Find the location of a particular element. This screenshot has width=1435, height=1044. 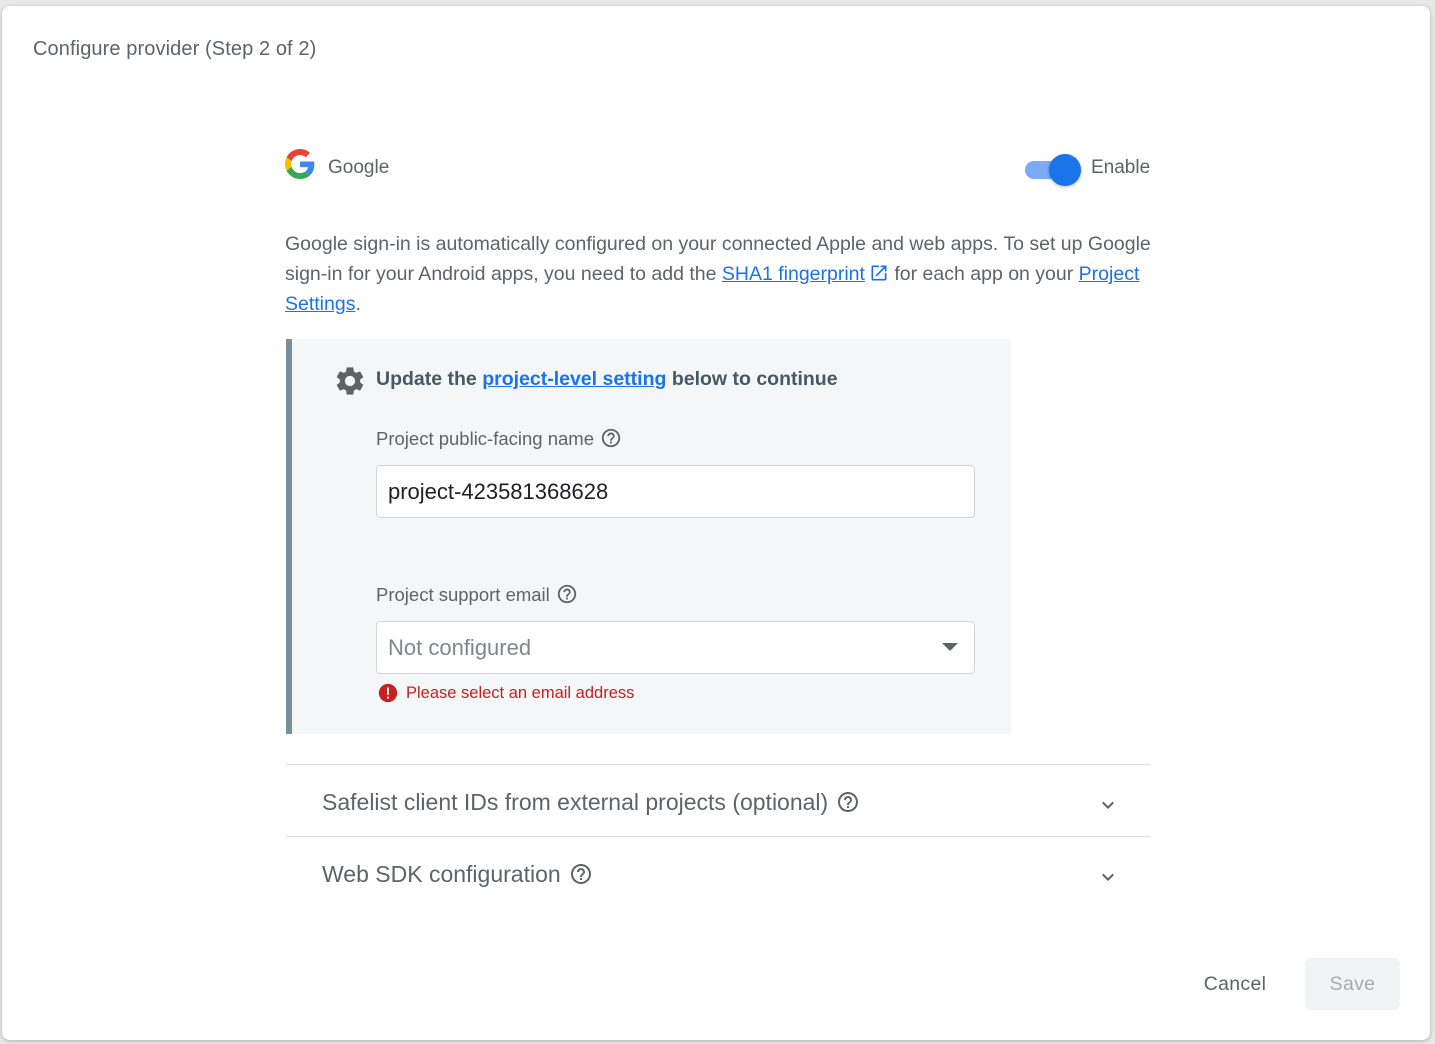

dialog-title: Configure provider (Step 2 of 2) is located at coordinates (175, 49).